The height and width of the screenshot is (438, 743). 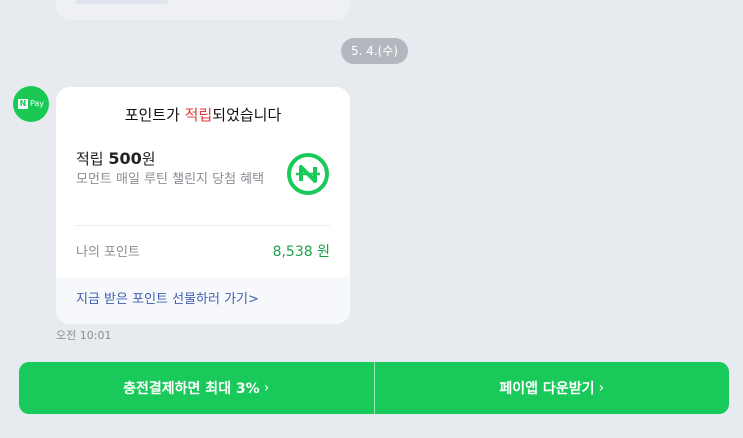 I want to click on earned-unit: 원, so click(x=148, y=159).